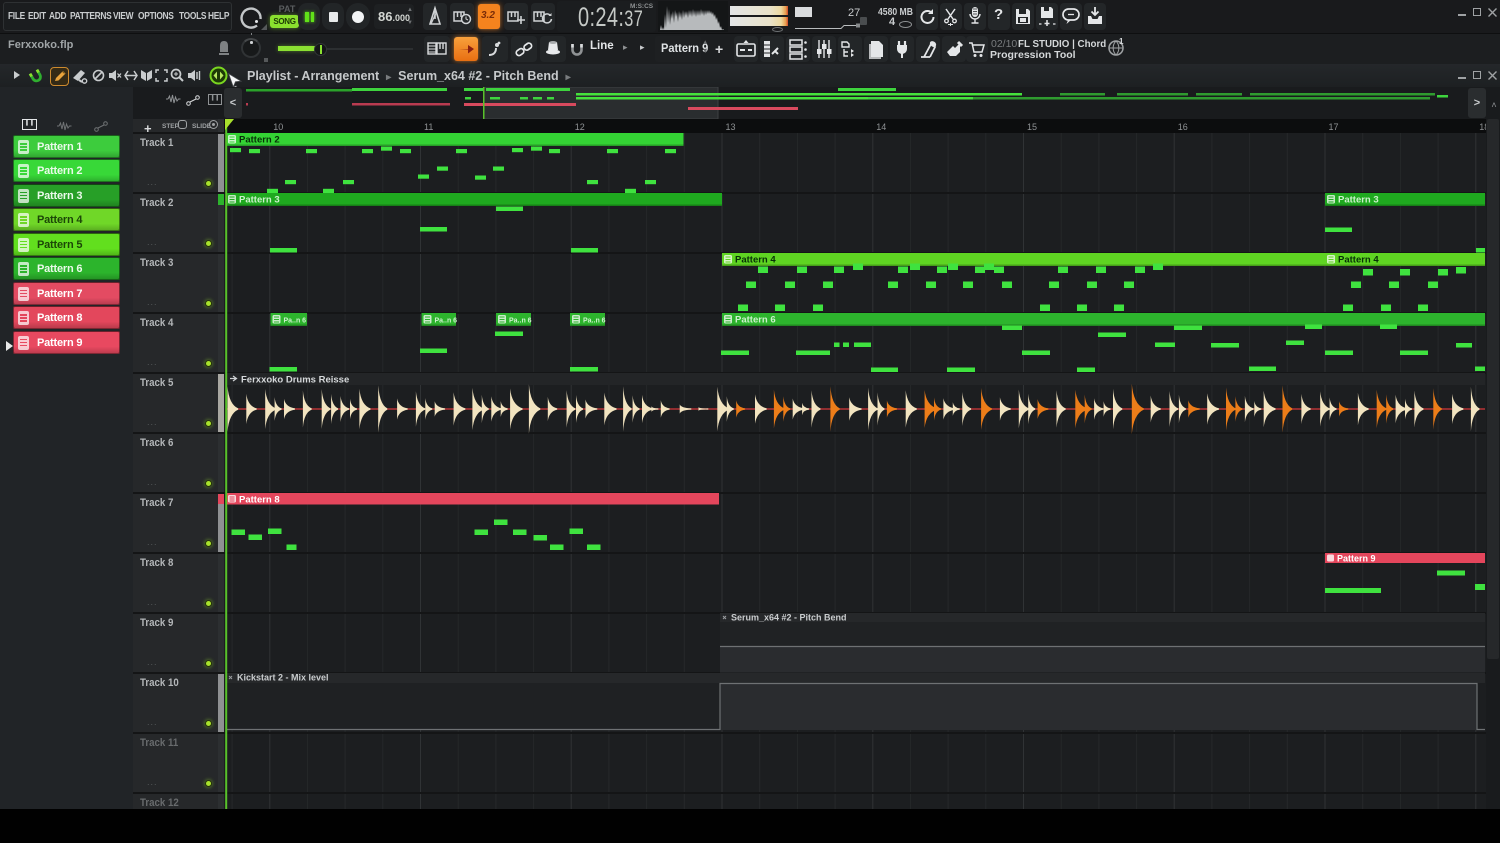 The width and height of the screenshot is (1500, 843). I want to click on svg-text: 13, so click(731, 127).